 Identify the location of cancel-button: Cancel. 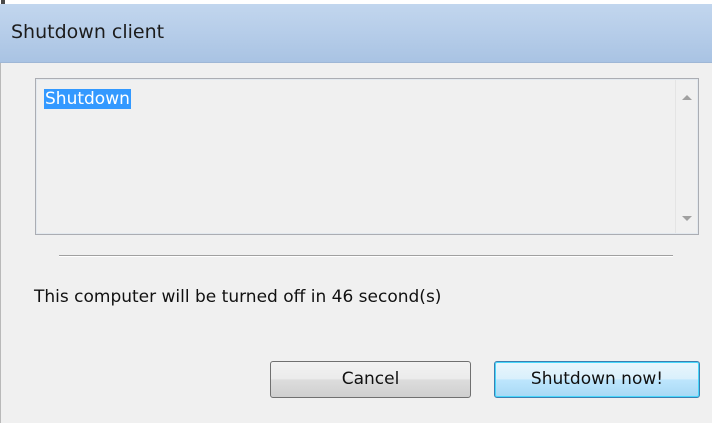
(370, 379).